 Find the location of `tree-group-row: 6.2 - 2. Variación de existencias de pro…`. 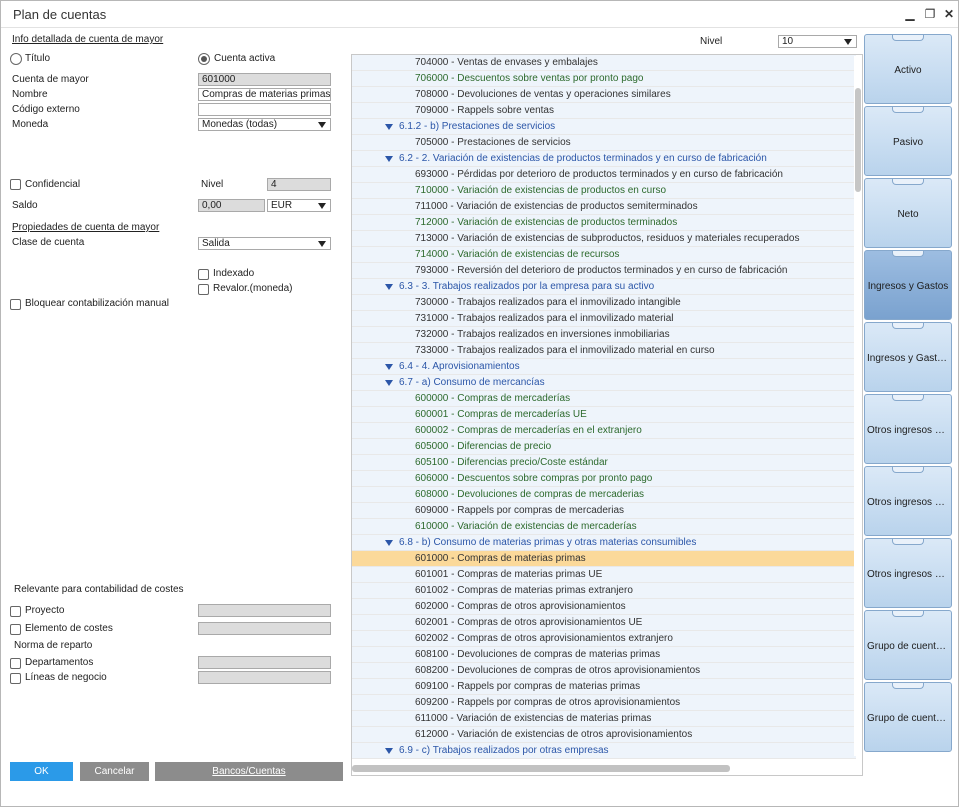

tree-group-row: 6.2 - 2. Variación de existencias de pro… is located at coordinates (604, 159).